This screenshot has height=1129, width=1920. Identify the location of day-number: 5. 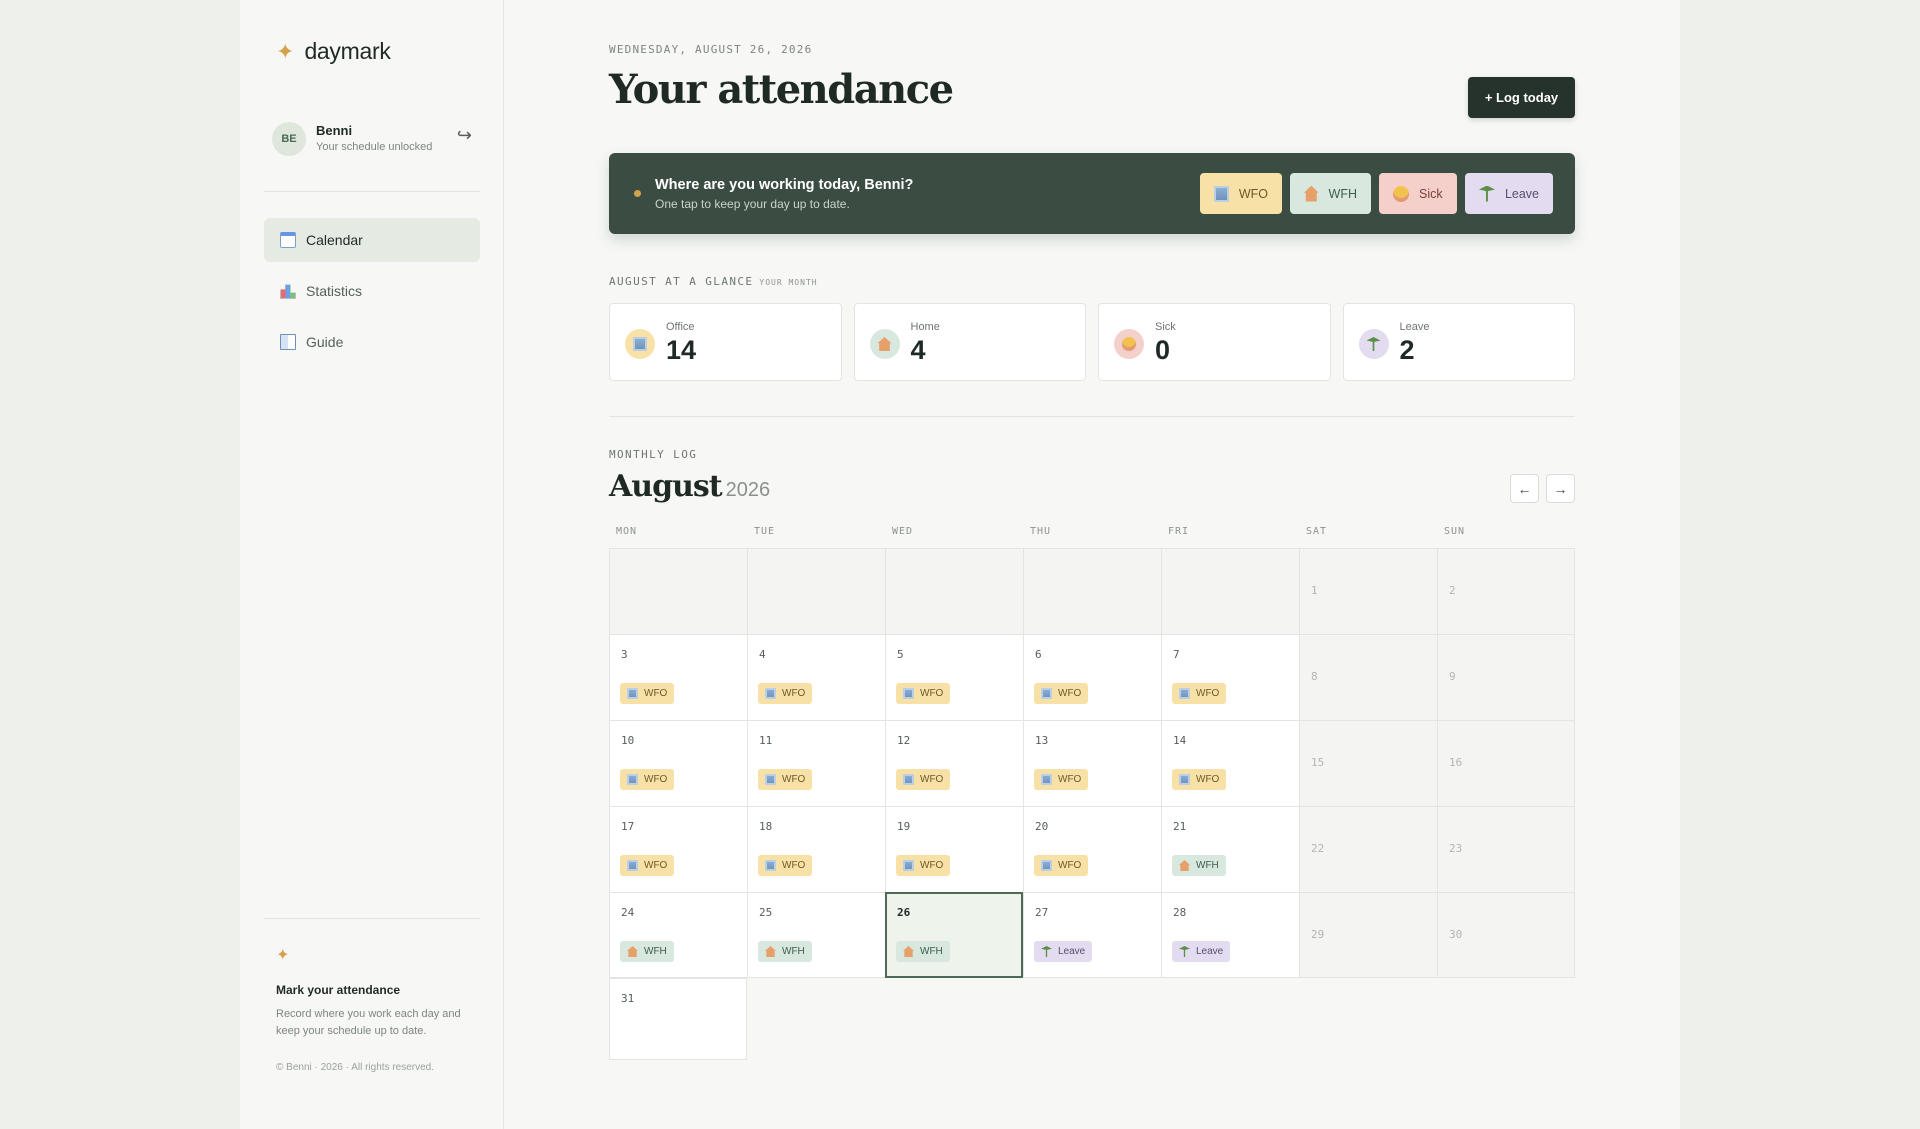
(900, 654).